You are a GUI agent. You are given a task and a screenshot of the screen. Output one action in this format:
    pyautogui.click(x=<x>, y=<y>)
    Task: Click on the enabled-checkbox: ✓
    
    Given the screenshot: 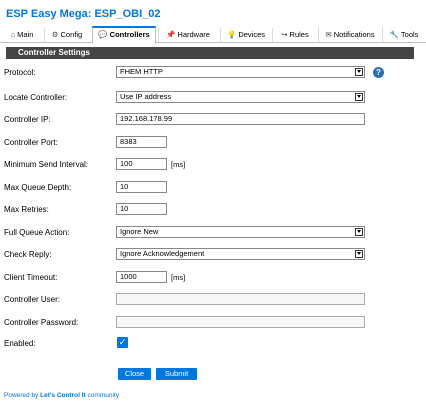 What is the action you would take?
    pyautogui.click(x=122, y=342)
    